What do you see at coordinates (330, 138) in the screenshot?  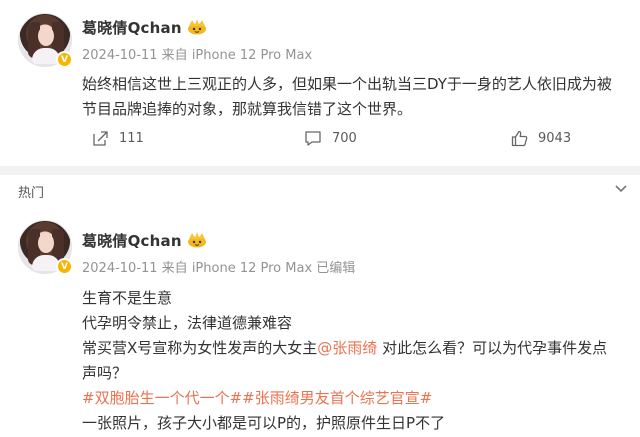 I see `comment-button: 700` at bounding box center [330, 138].